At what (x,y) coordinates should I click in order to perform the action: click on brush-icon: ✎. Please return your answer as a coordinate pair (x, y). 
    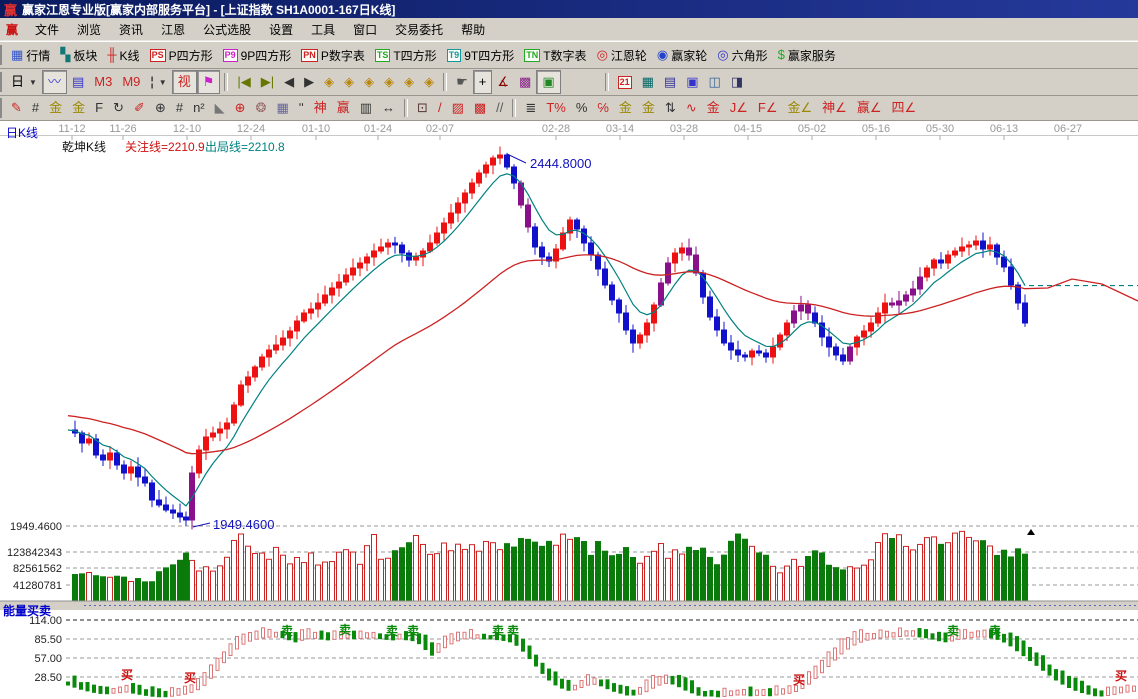
    Looking at the image, I should click on (16, 108).